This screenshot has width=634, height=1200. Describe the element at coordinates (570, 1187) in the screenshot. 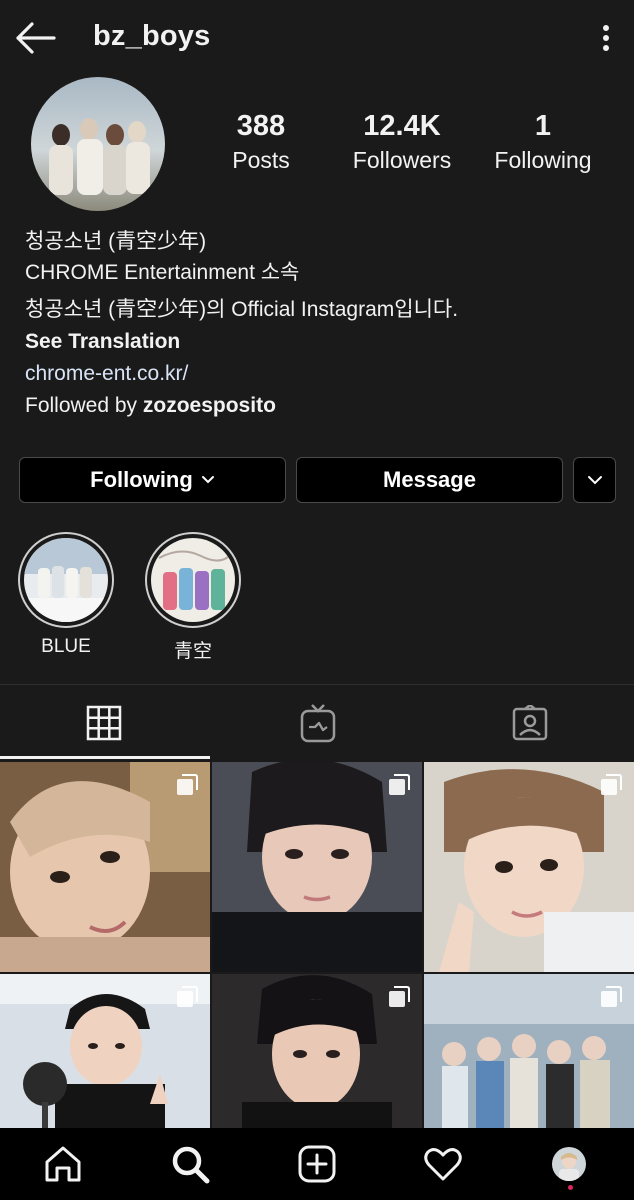

I see `notification-dot` at that location.